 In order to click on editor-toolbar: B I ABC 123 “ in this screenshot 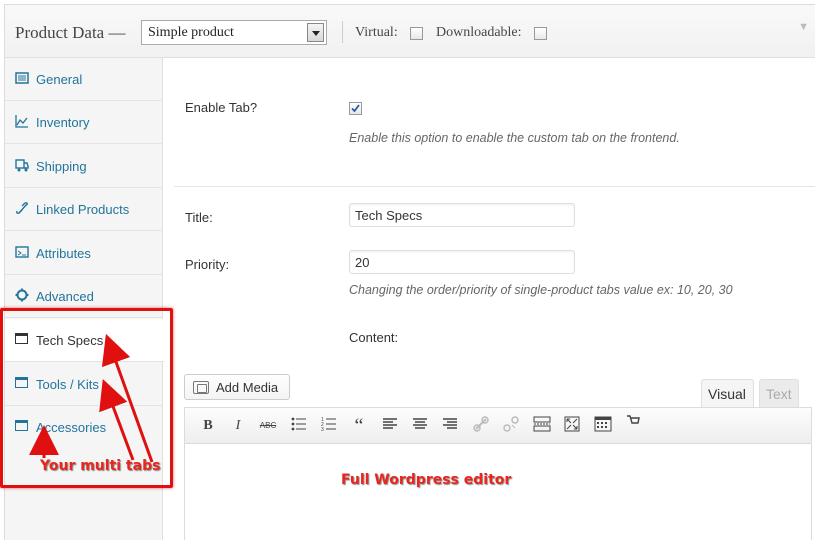, I will do `click(498, 425)`.